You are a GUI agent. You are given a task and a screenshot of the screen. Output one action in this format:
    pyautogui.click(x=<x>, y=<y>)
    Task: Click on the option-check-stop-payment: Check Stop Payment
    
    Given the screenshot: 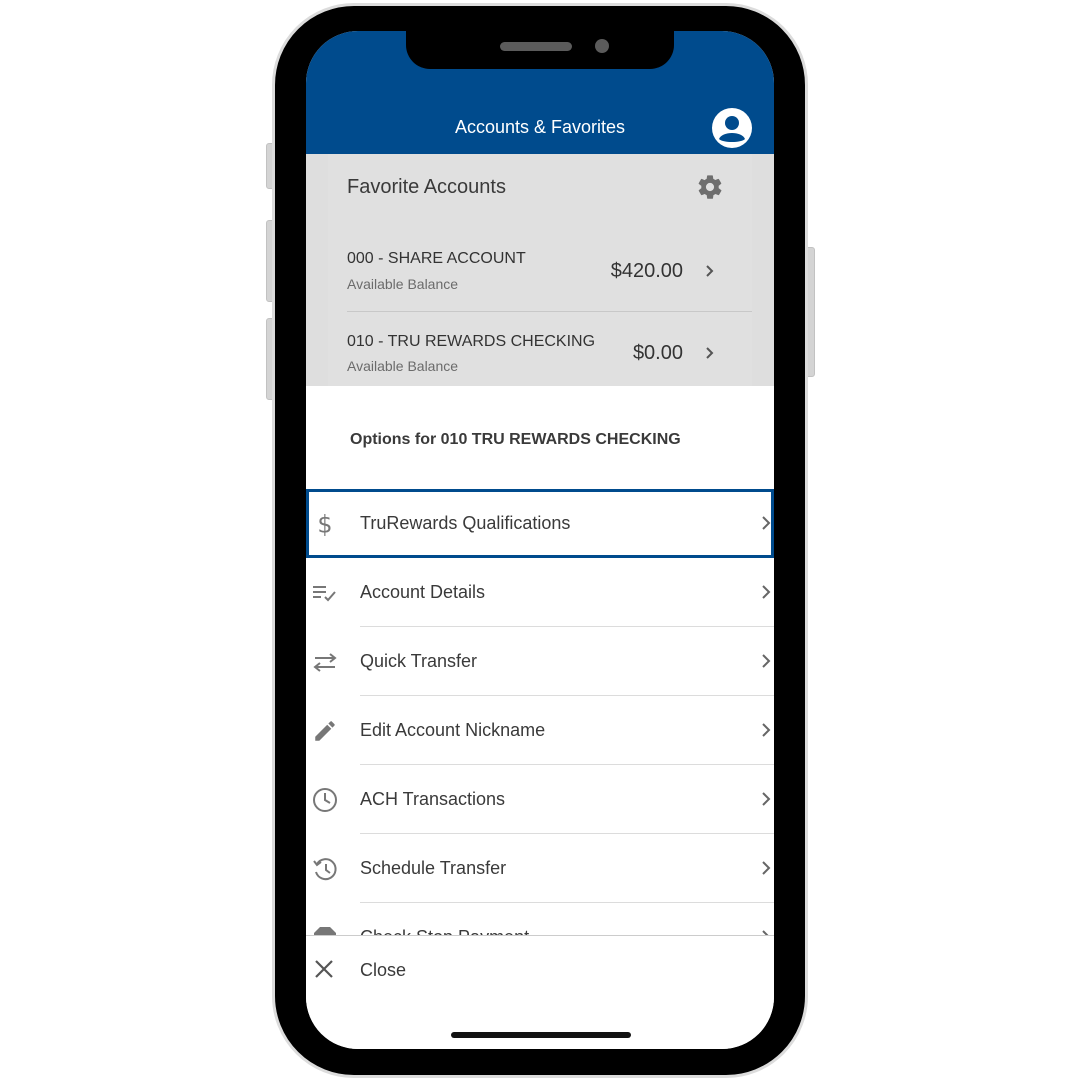 What is the action you would take?
    pyautogui.click(x=540, y=919)
    